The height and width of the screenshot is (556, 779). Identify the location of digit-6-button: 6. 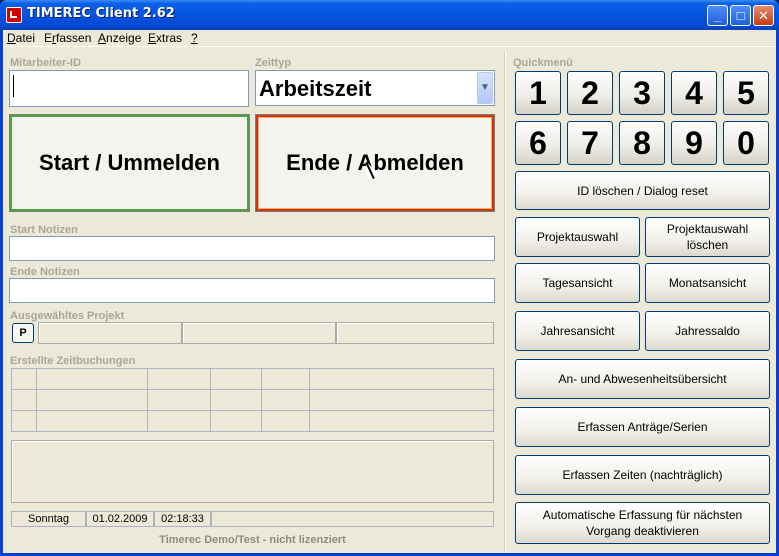
(538, 143).